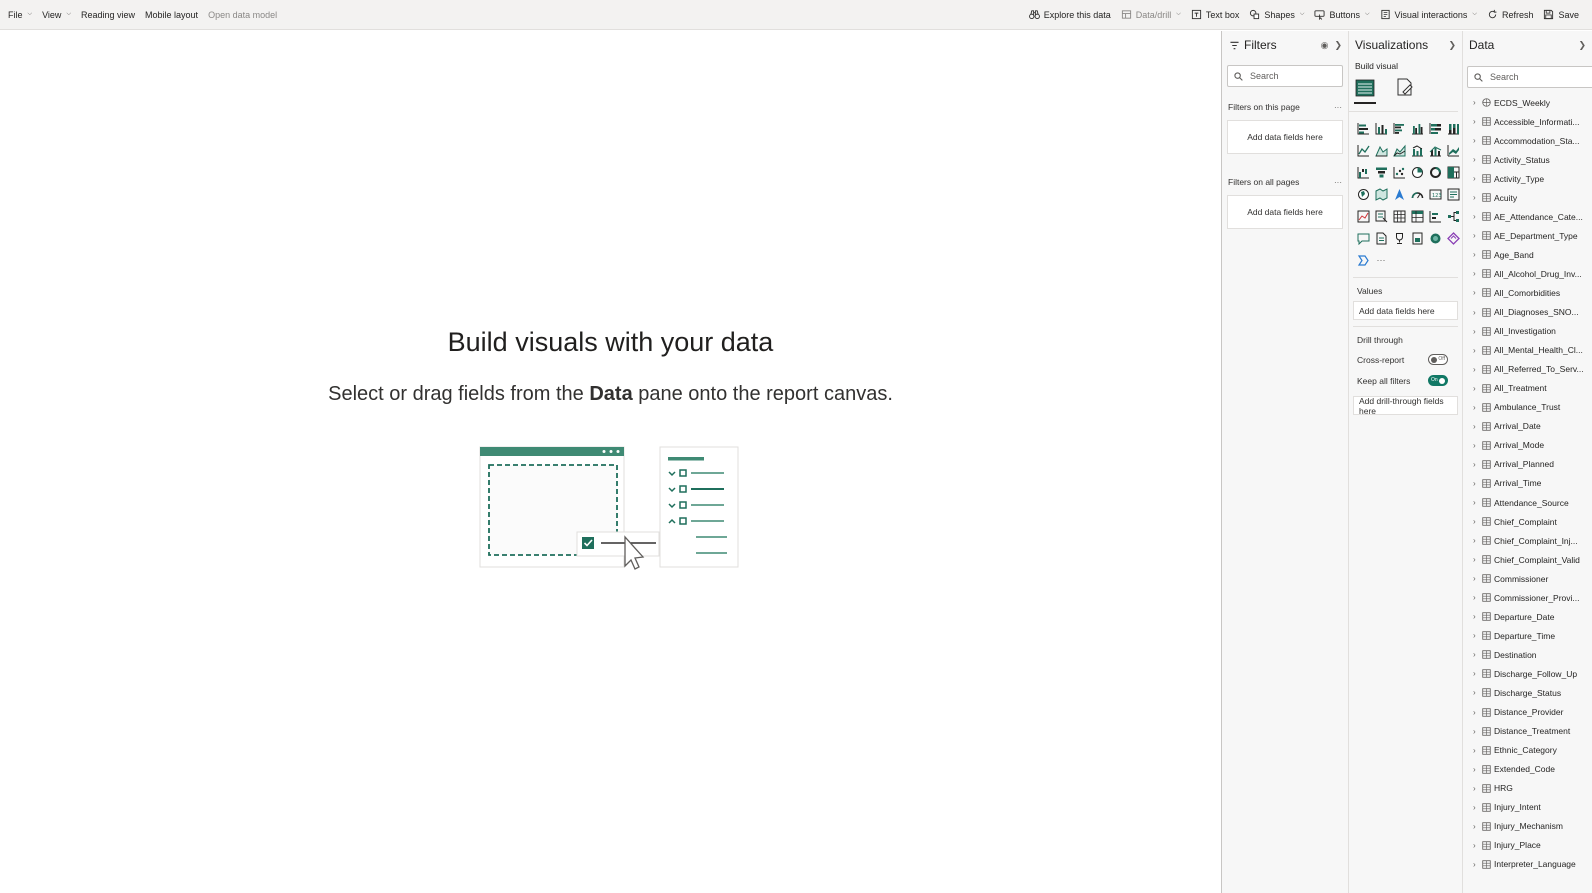 The image size is (1592, 893). Describe the element at coordinates (1428, 15) in the screenshot. I see `visual-interactions-menu: Visual interactions ⌵` at that location.